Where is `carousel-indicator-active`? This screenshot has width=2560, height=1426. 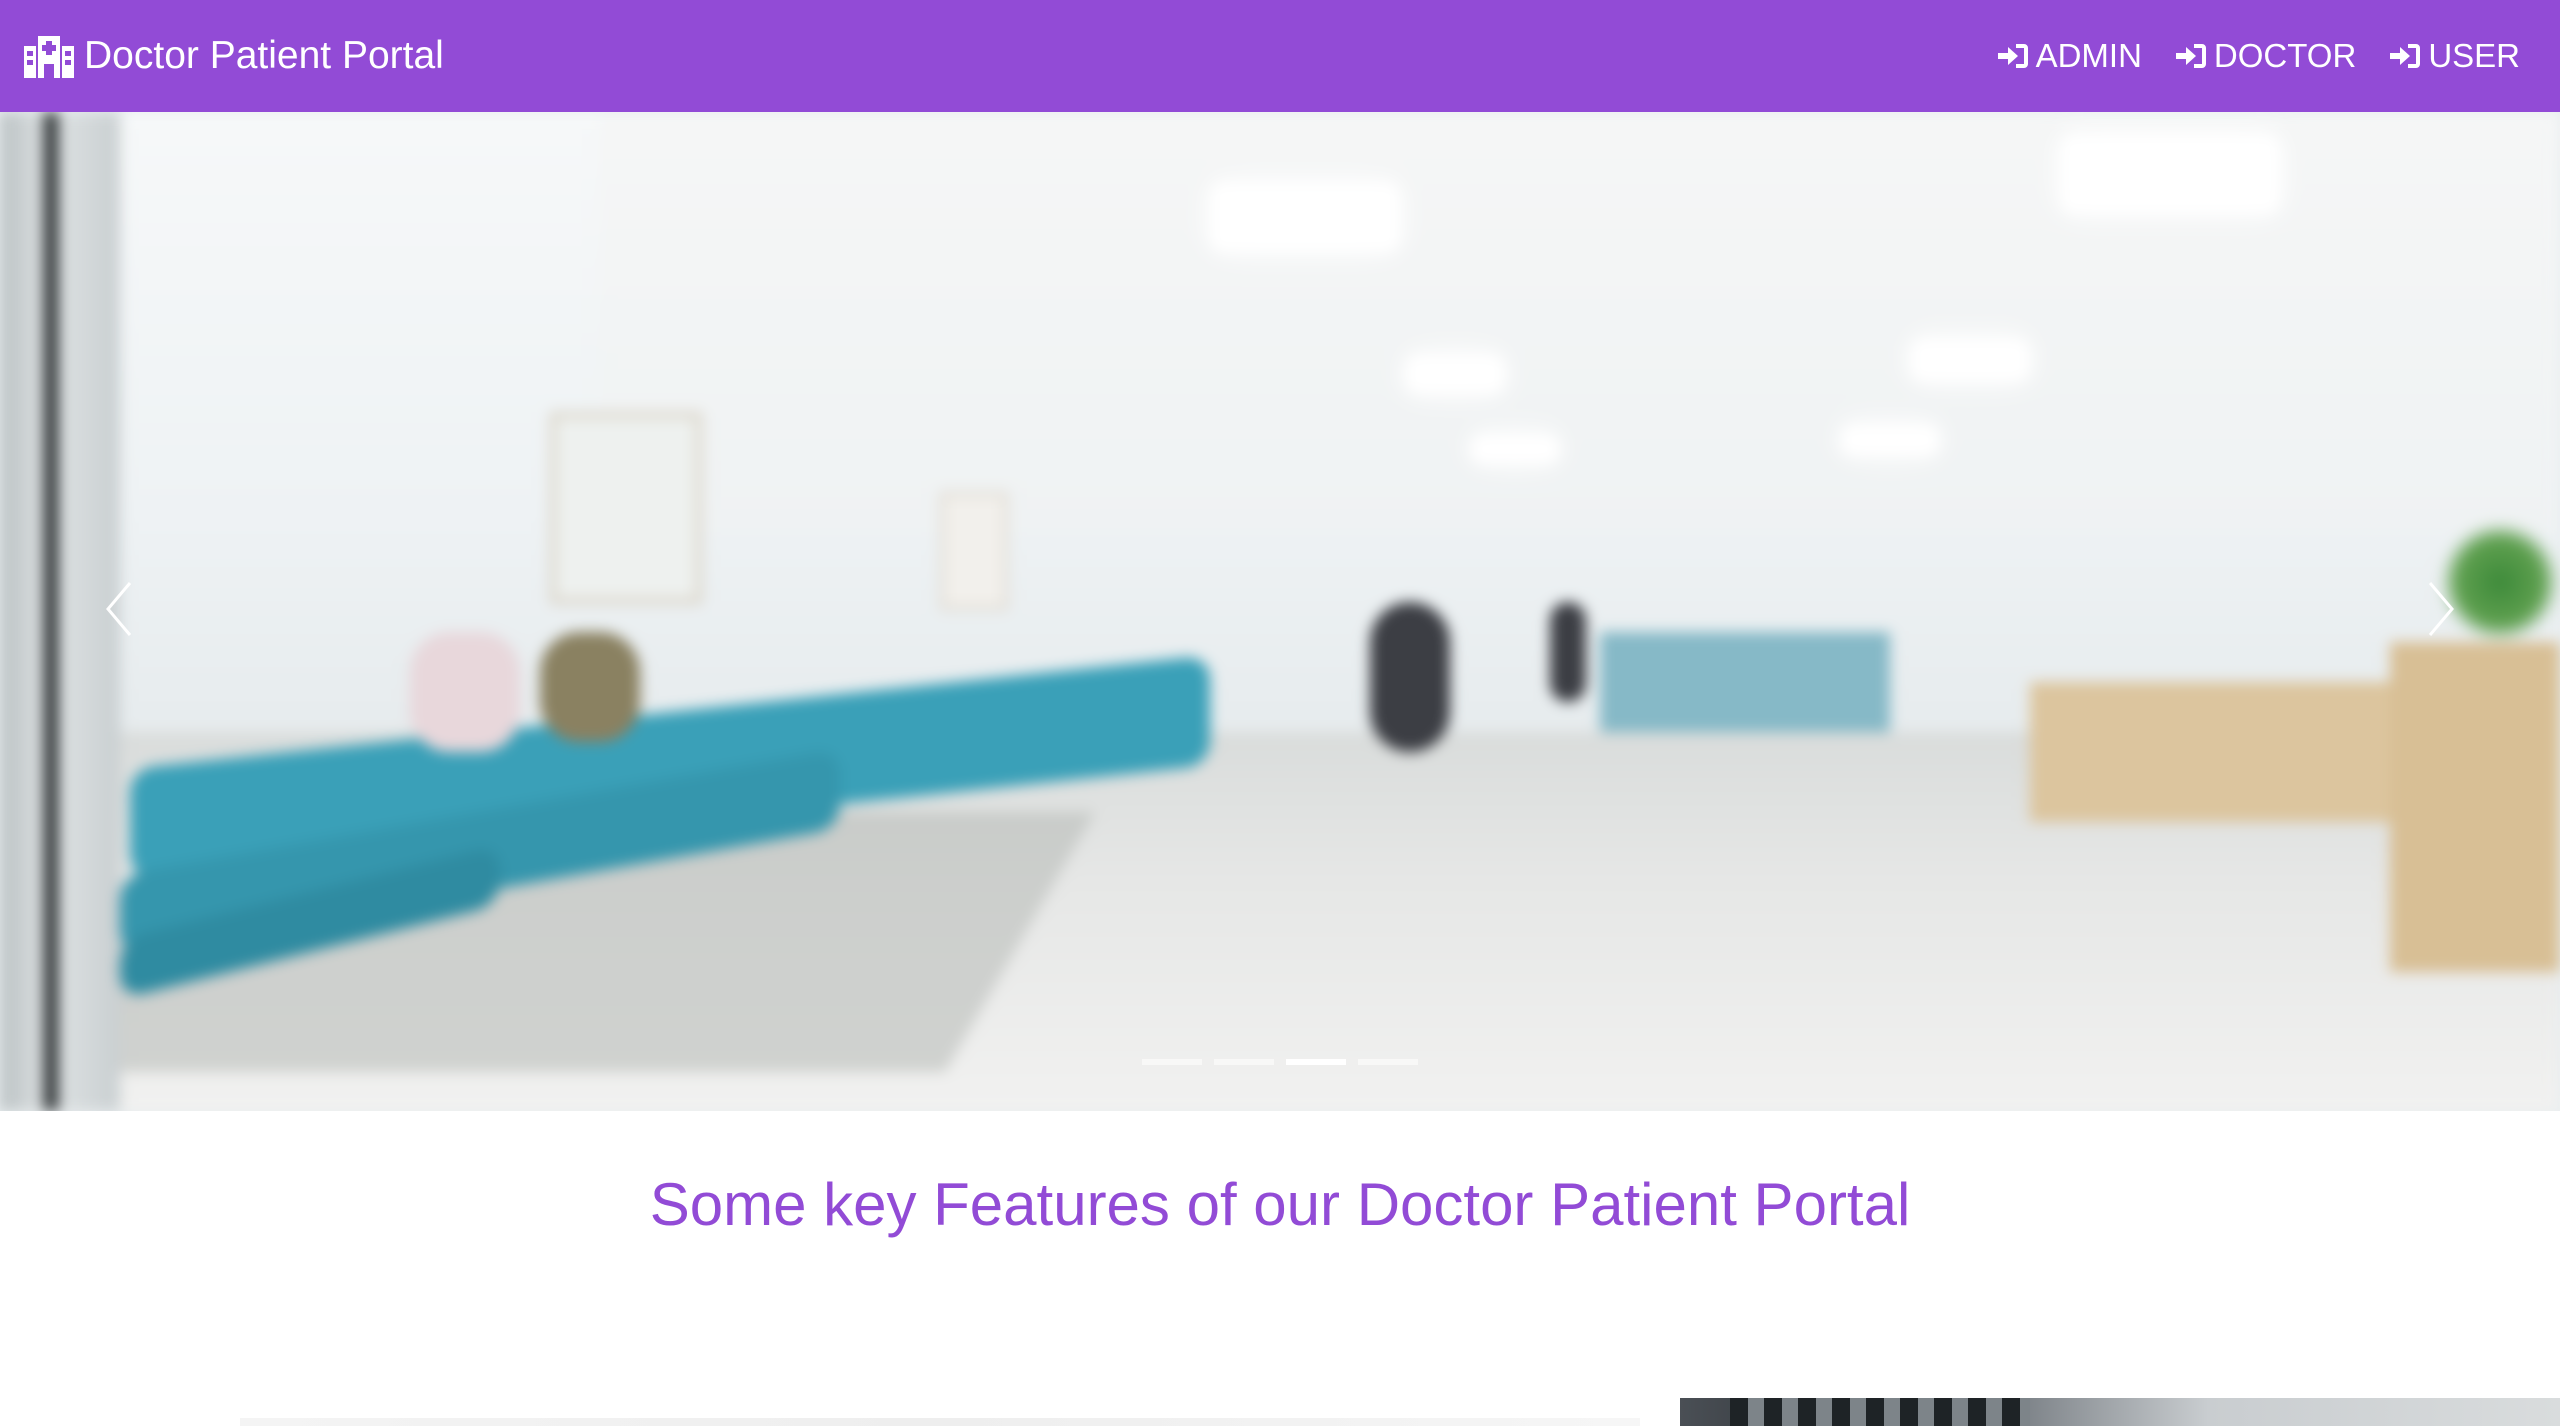
carousel-indicator-active is located at coordinates (1316, 1062).